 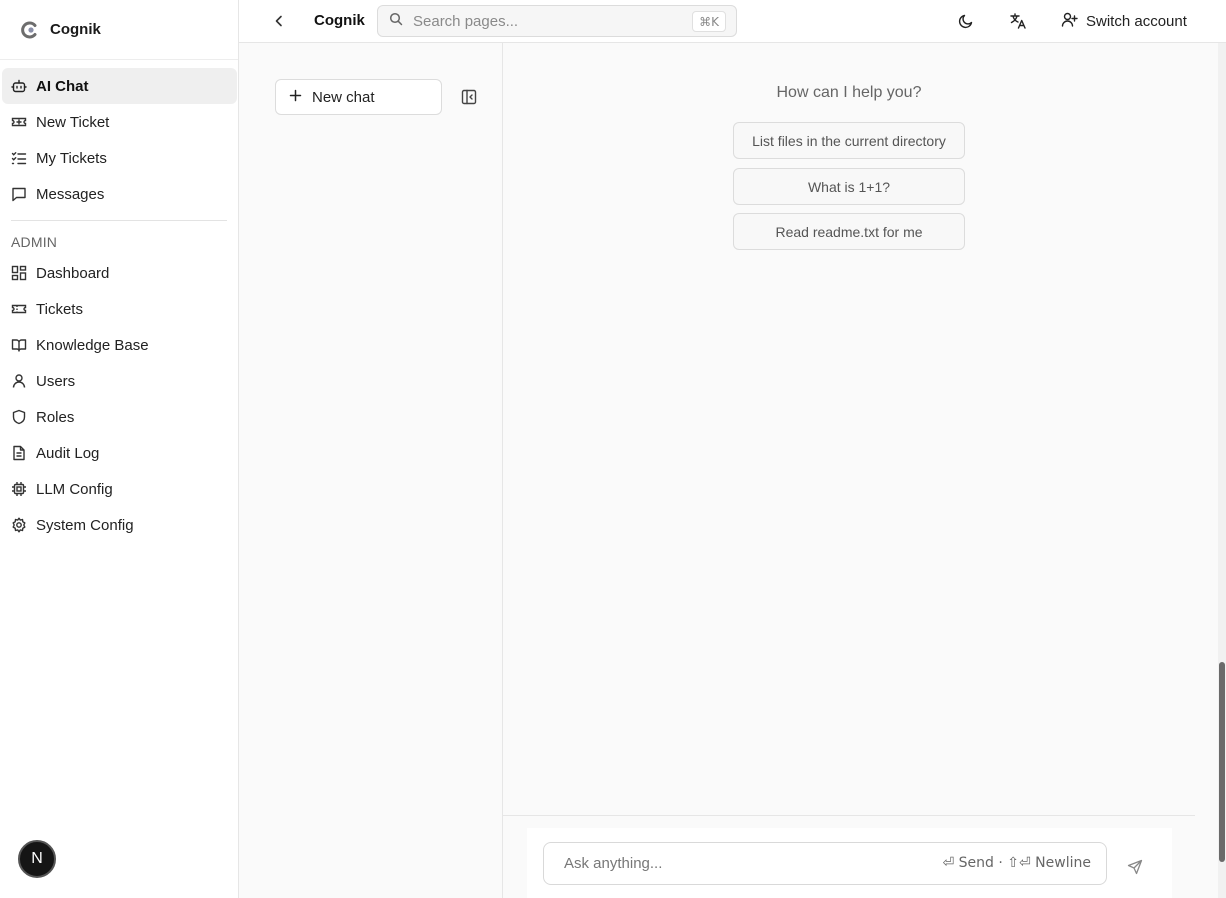 I want to click on top-bar: Cognik ⌘K Switch account, so click(x=732, y=21).